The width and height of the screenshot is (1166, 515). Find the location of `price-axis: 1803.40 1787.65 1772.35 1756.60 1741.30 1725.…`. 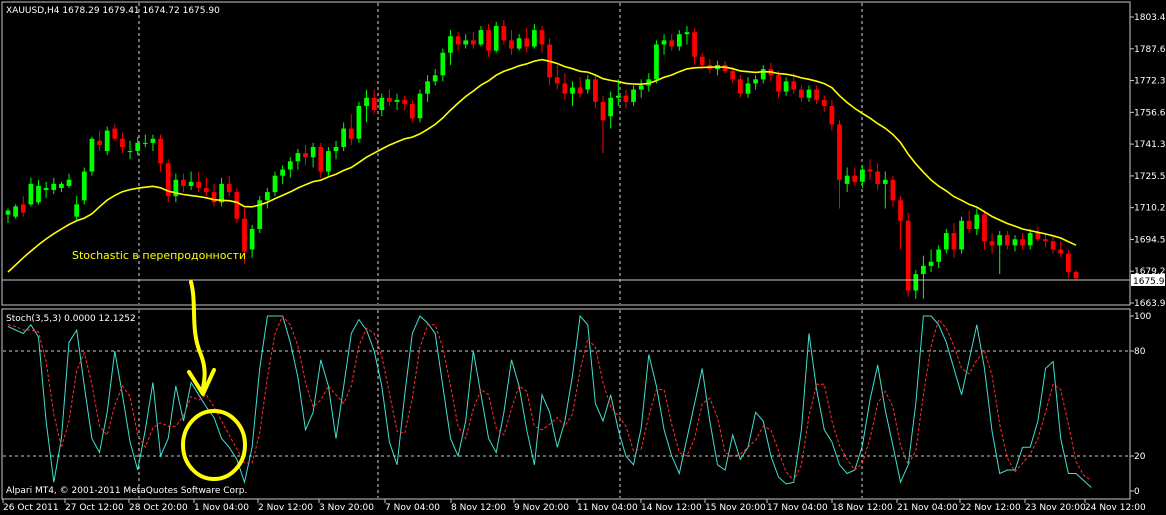

price-axis: 1803.40 1787.65 1772.35 1756.60 1741.30 1725.… is located at coordinates (1148, 161).